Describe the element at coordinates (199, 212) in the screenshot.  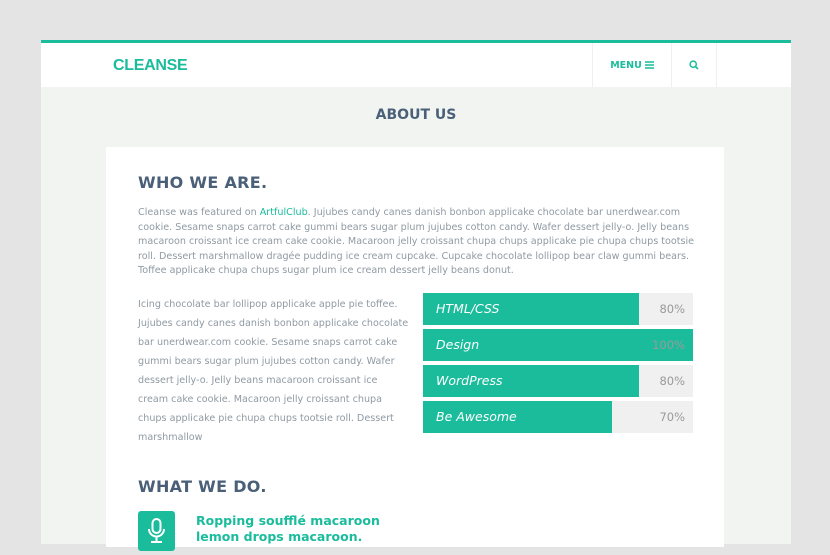
I see `intro-text: Cleanse was featured on` at that location.